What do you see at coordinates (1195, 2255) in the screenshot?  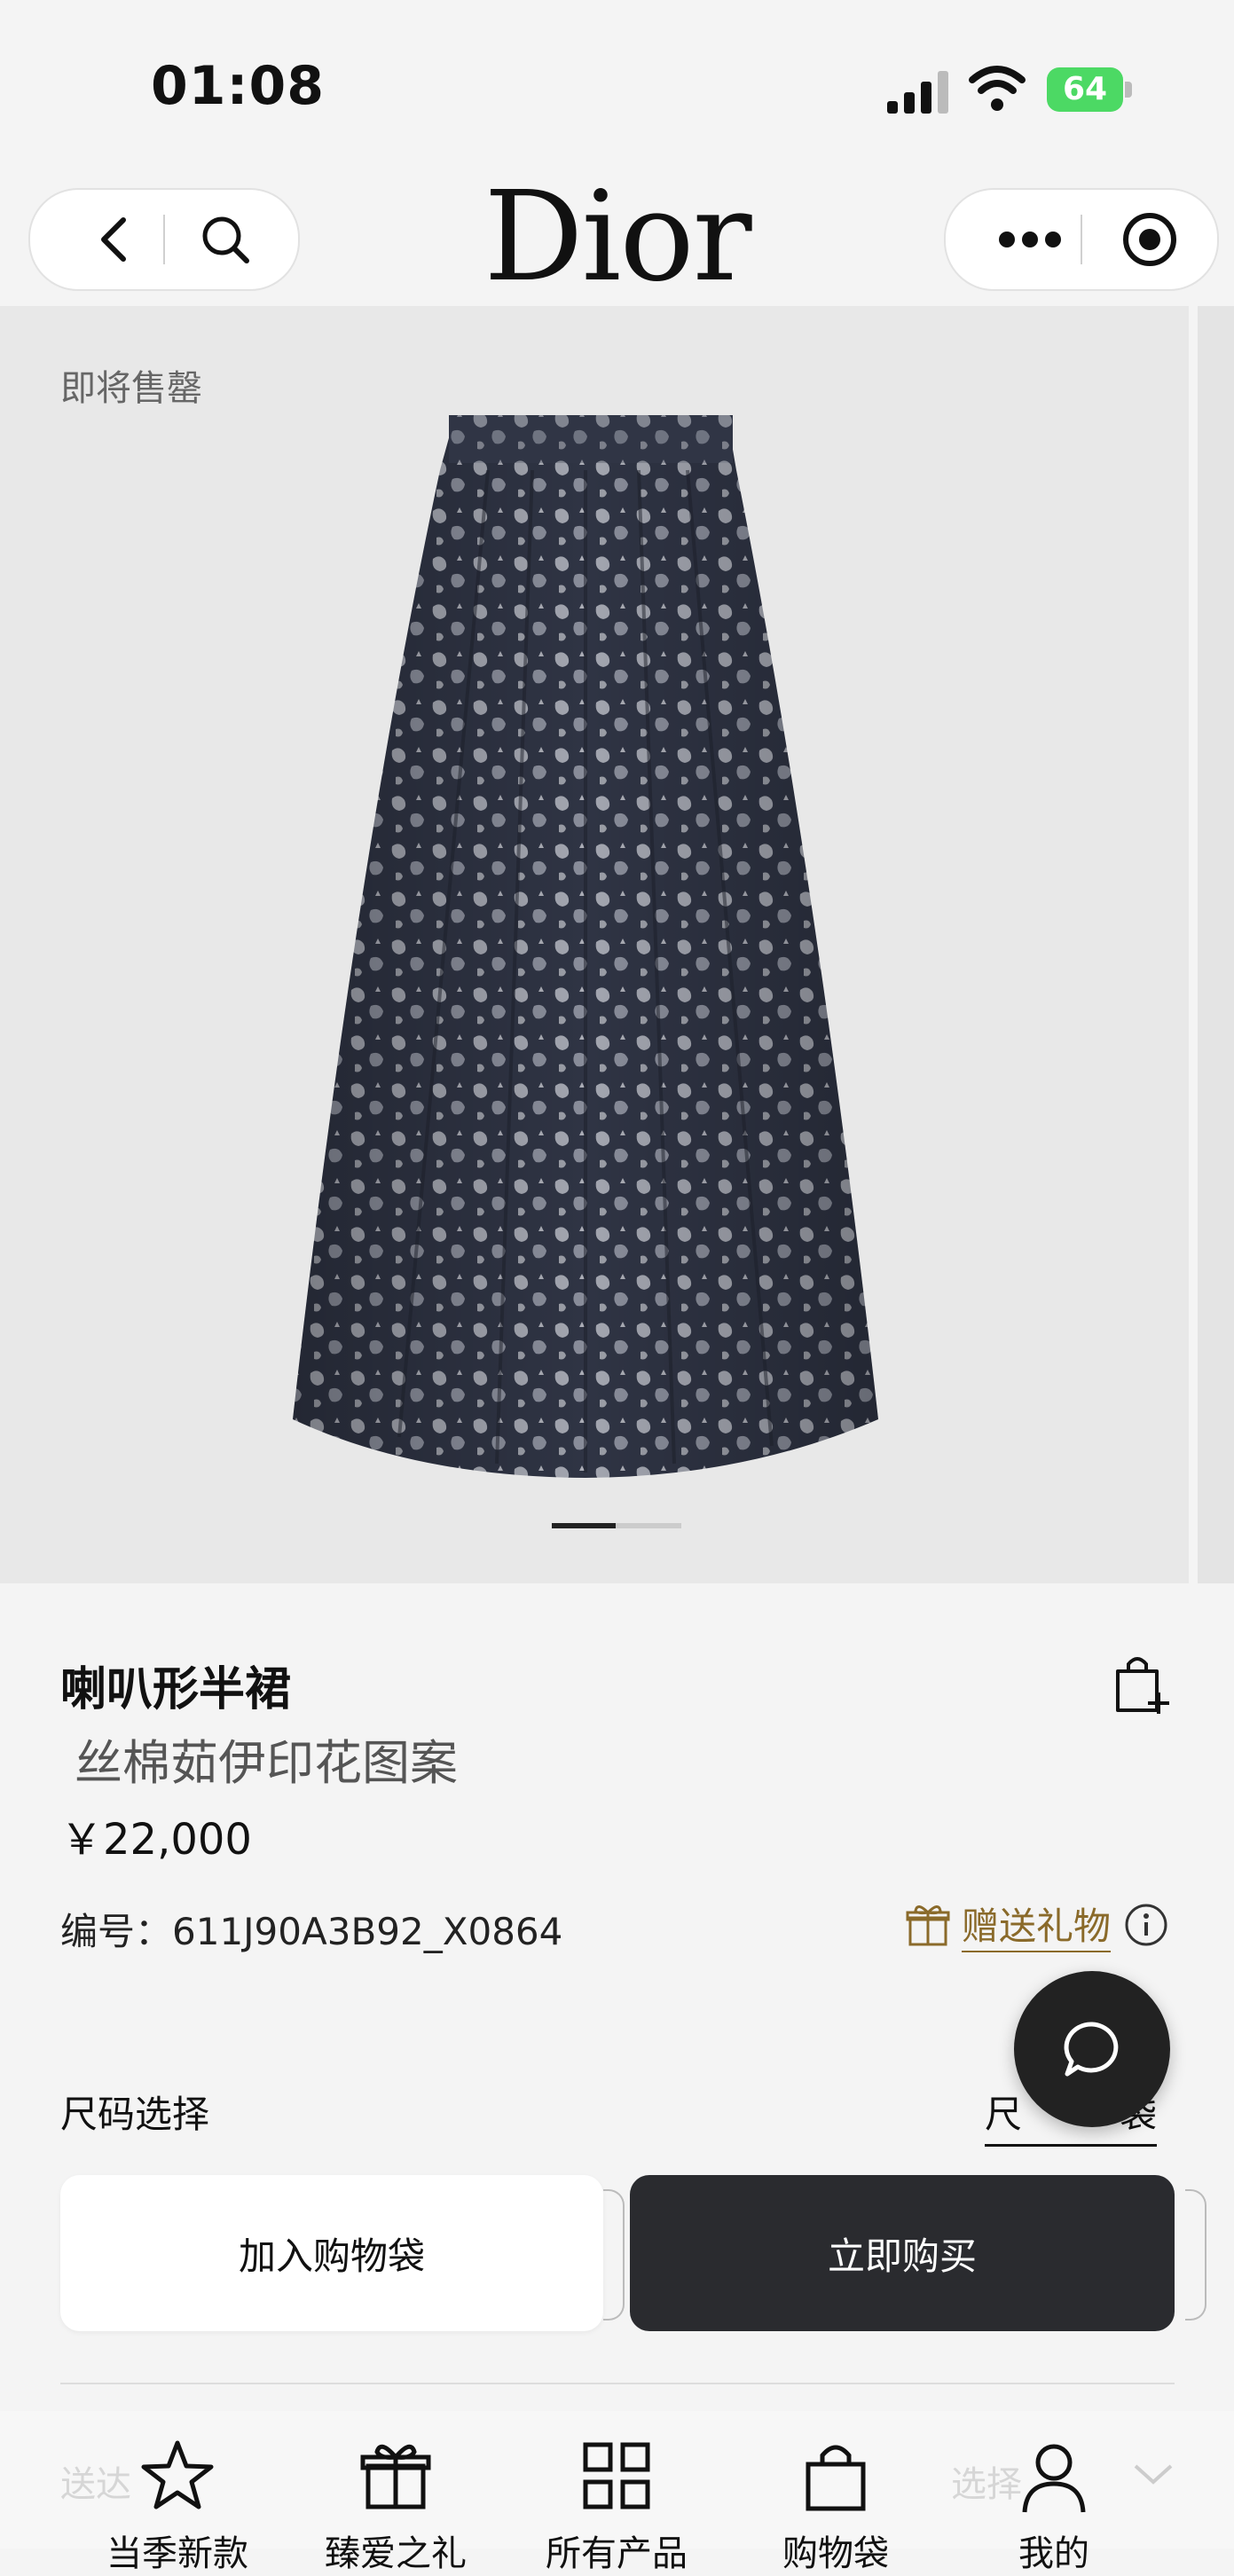 I see `button-edge-right` at bounding box center [1195, 2255].